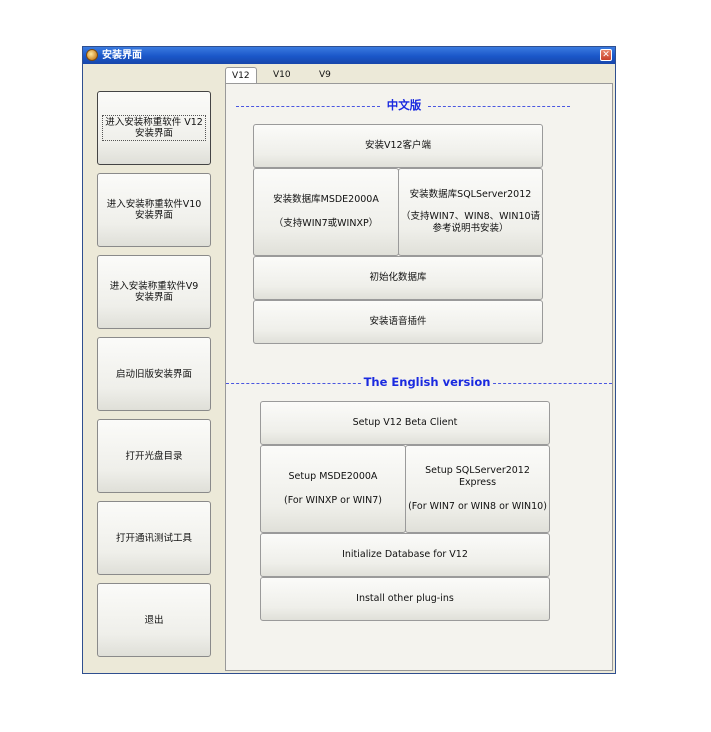  I want to click on open-cd-directory-label: 打开光盘目录, so click(154, 456).